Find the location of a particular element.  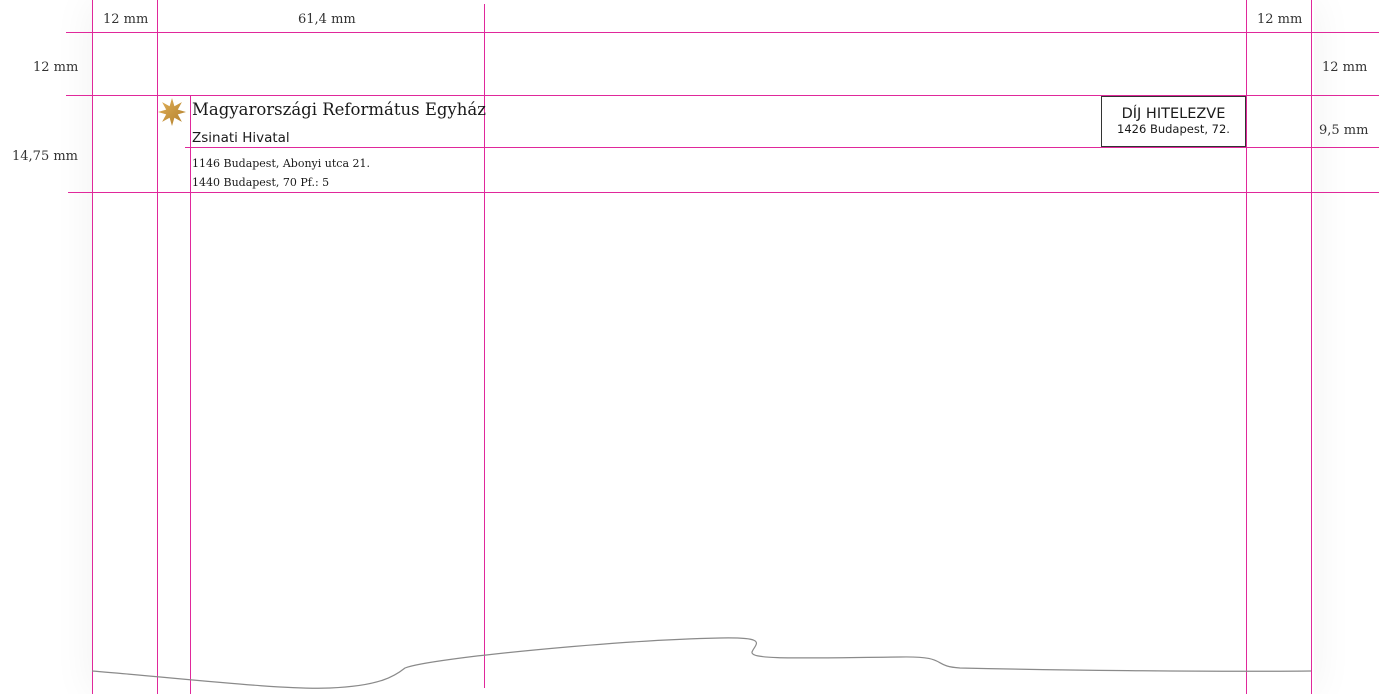

postage-stamp-box: DÍJ HITELEZVE 1426 Budapest, 72. is located at coordinates (1173, 121).